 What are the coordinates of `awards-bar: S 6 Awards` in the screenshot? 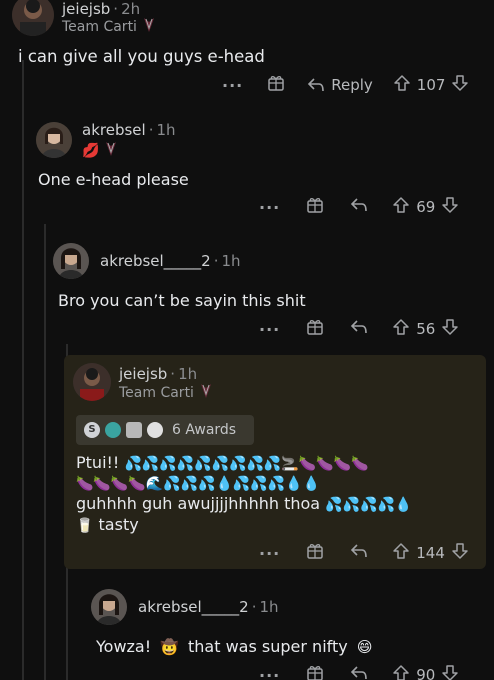 It's located at (165, 430).